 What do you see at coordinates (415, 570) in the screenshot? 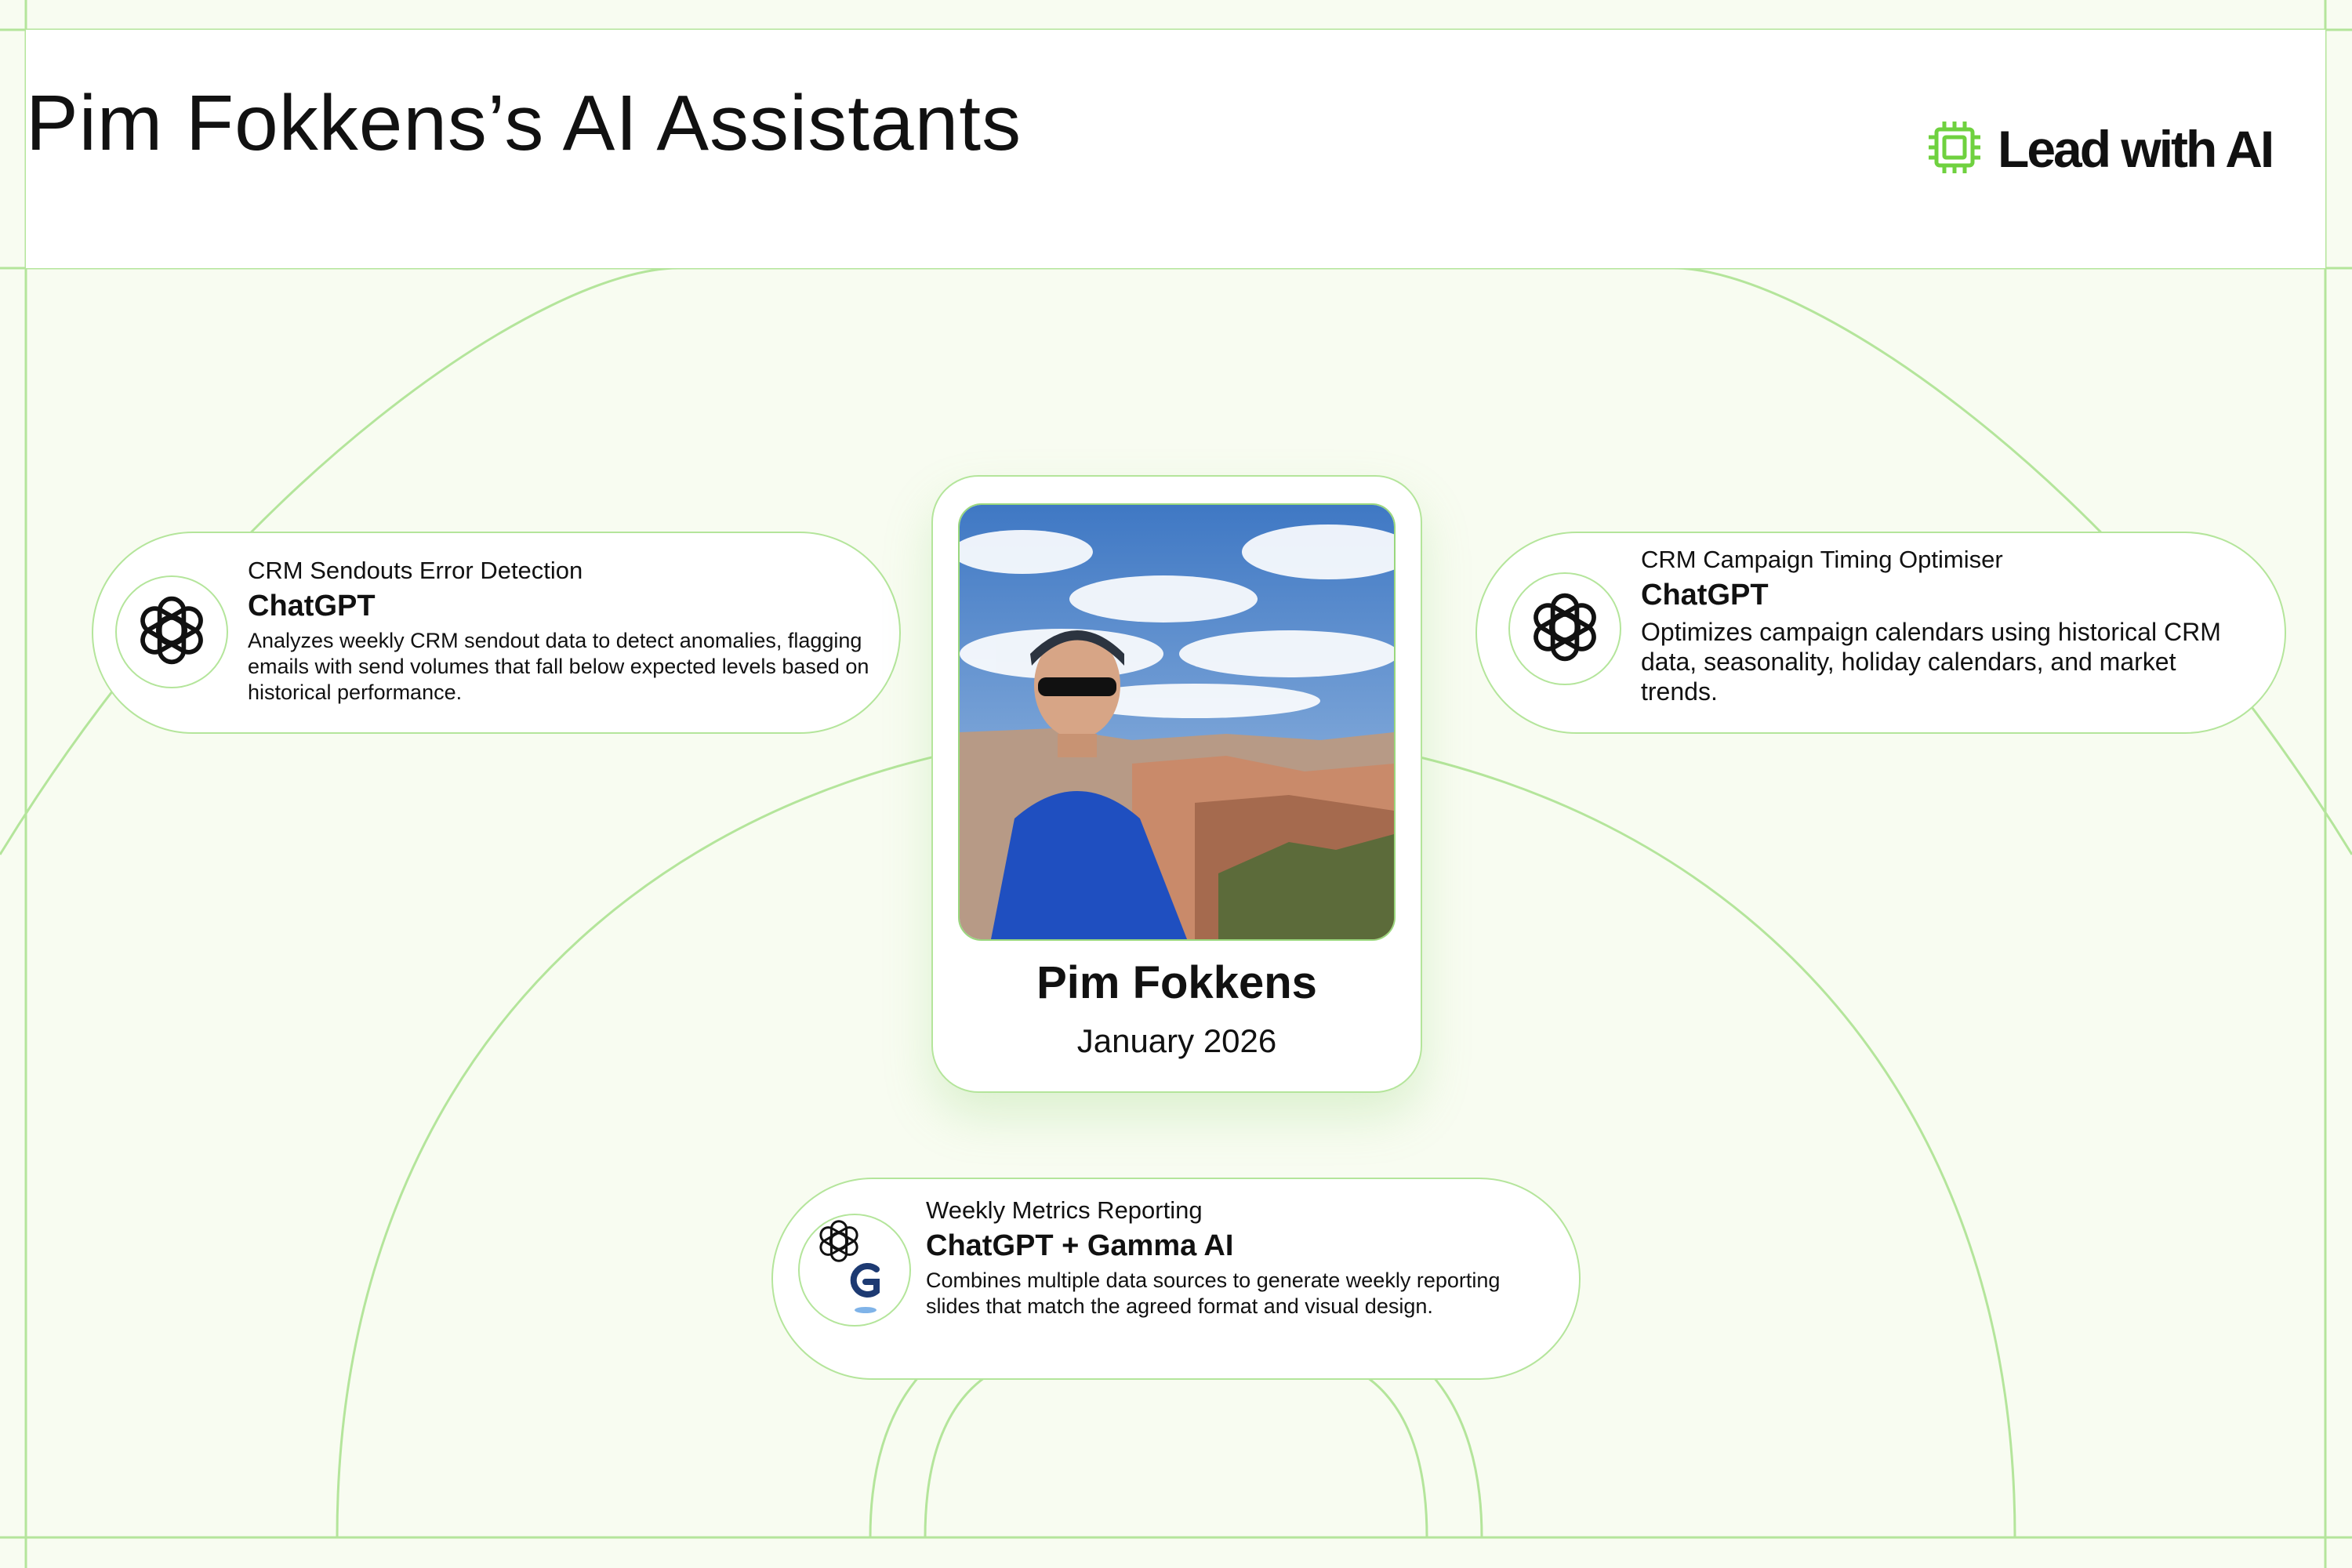
I see `assistant-subtitle: CRM Sendouts Error Detection` at bounding box center [415, 570].